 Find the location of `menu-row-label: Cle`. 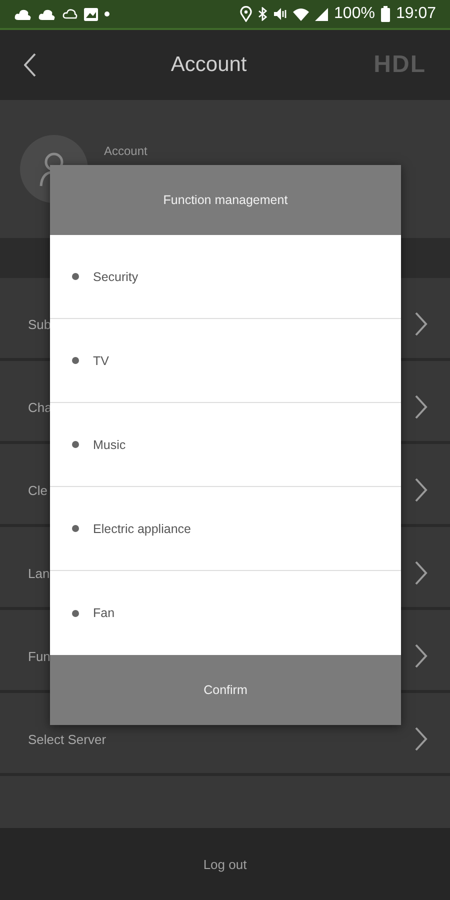

menu-row-label: Cle is located at coordinates (38, 490).